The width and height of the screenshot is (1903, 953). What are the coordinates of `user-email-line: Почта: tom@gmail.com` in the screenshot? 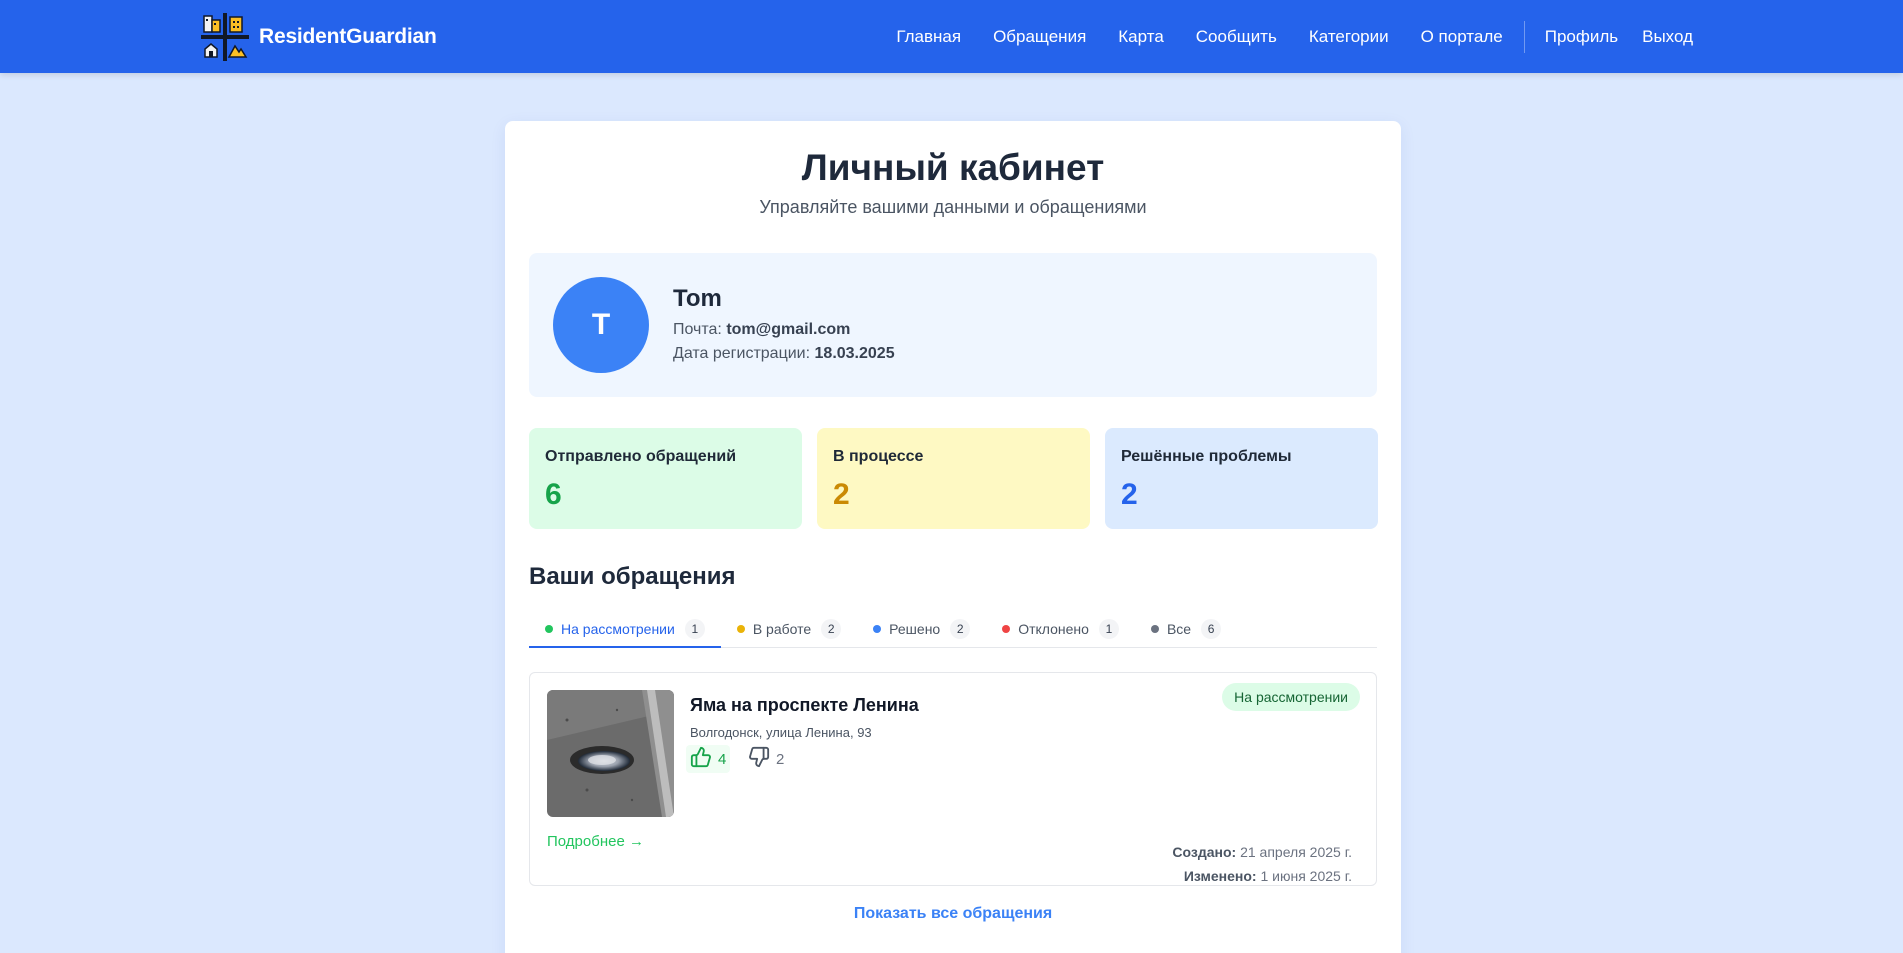 It's located at (761, 330).